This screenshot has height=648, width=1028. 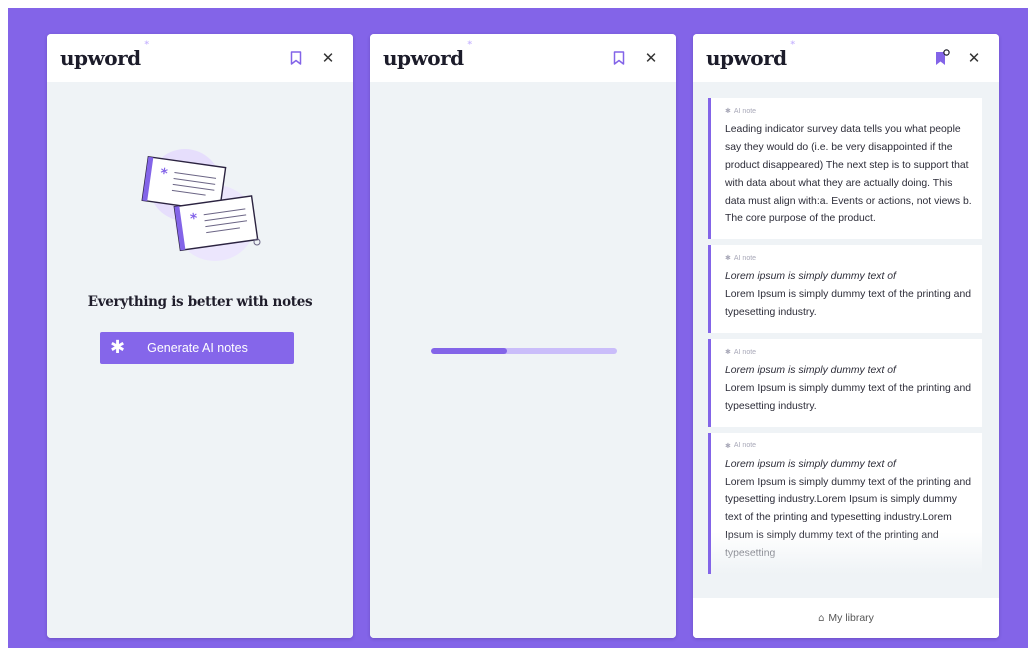 I want to click on generate-button-label: Generate AI notes, so click(x=197, y=348).